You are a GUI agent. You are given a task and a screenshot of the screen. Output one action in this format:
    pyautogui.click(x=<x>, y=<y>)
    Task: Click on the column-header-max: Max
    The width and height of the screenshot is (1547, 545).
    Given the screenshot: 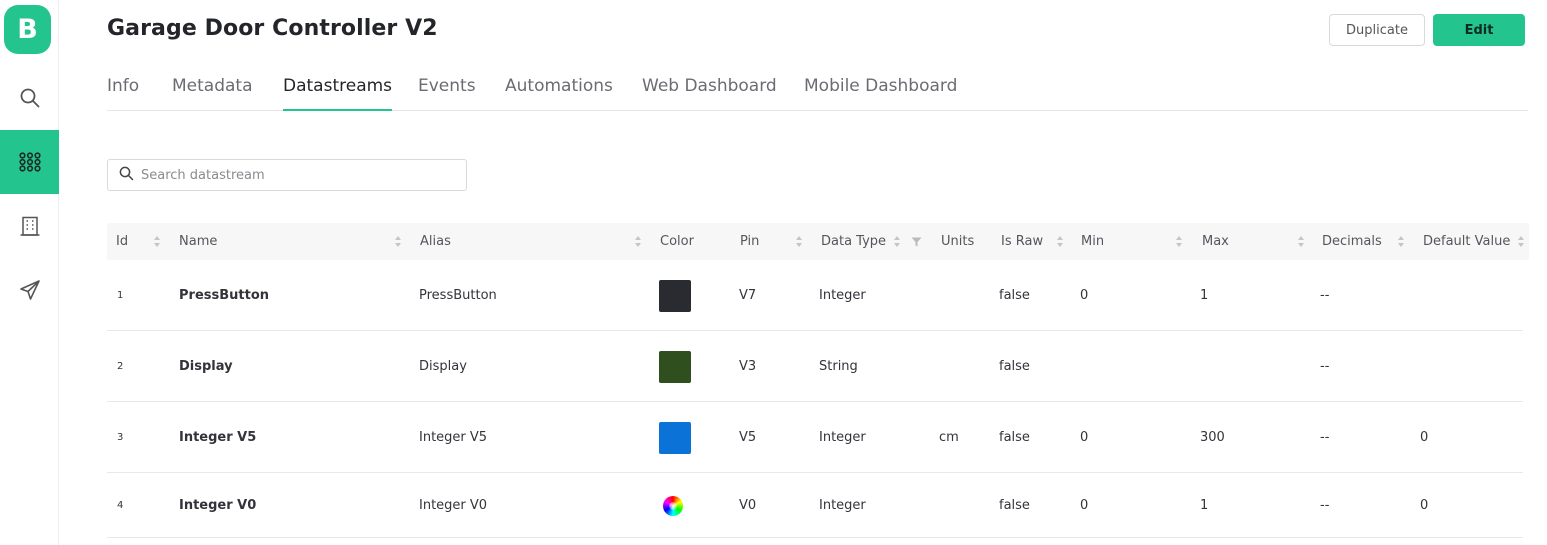 What is the action you would take?
    pyautogui.click(x=1215, y=241)
    